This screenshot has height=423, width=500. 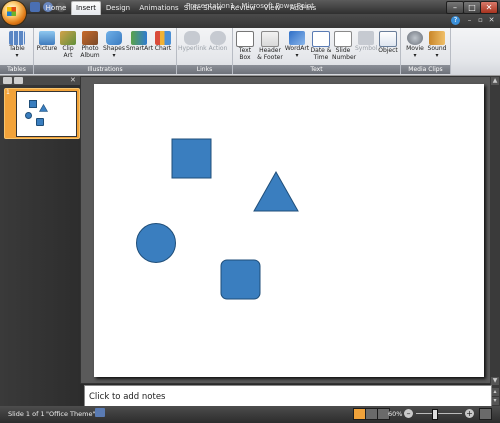 I want to click on thumbnail-slide-number: 1, so click(x=8, y=92).